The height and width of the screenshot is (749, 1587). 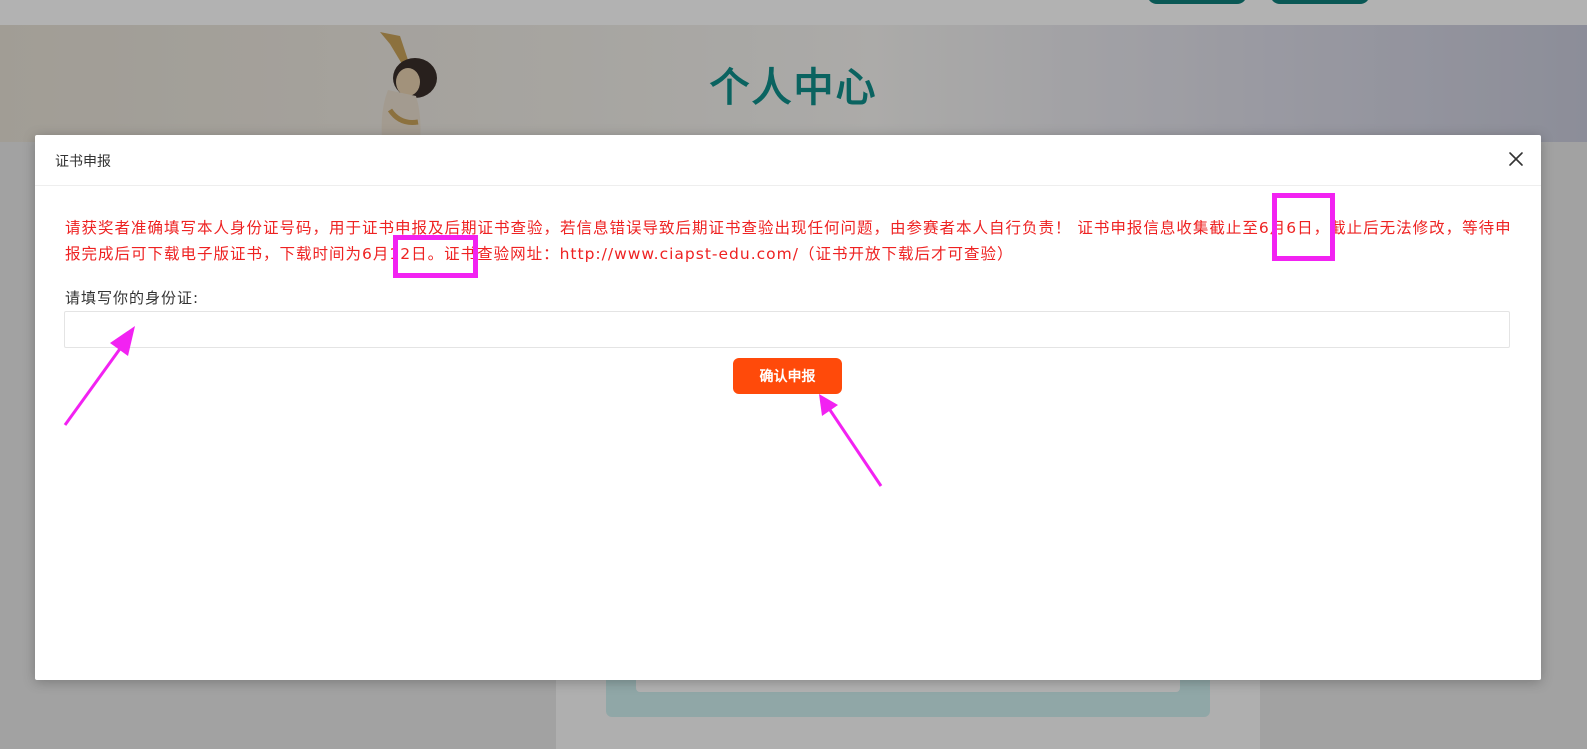 What do you see at coordinates (788, 160) in the screenshot?
I see `dialog-header: 证书申报` at bounding box center [788, 160].